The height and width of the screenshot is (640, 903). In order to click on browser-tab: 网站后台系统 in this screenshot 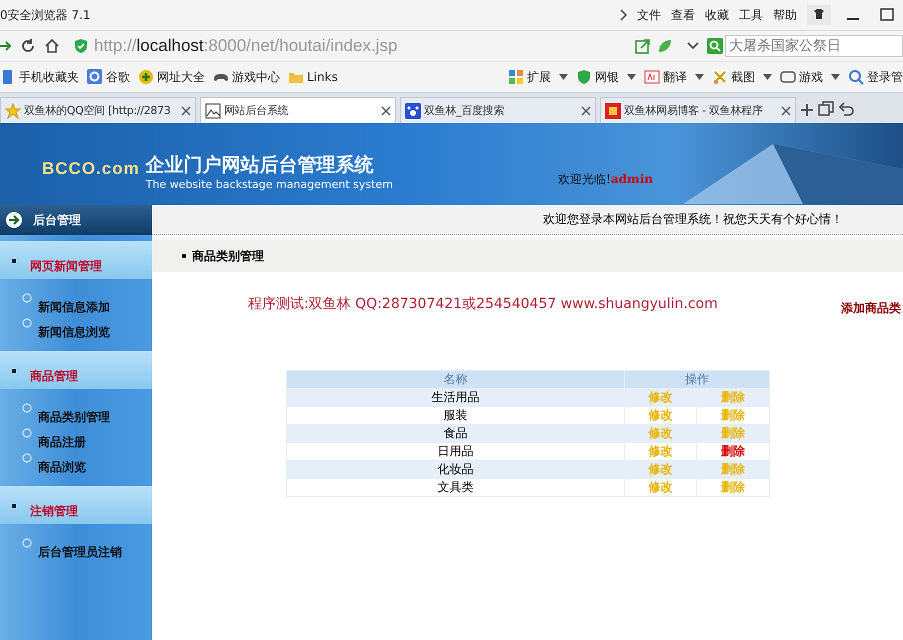, I will do `click(298, 110)`.